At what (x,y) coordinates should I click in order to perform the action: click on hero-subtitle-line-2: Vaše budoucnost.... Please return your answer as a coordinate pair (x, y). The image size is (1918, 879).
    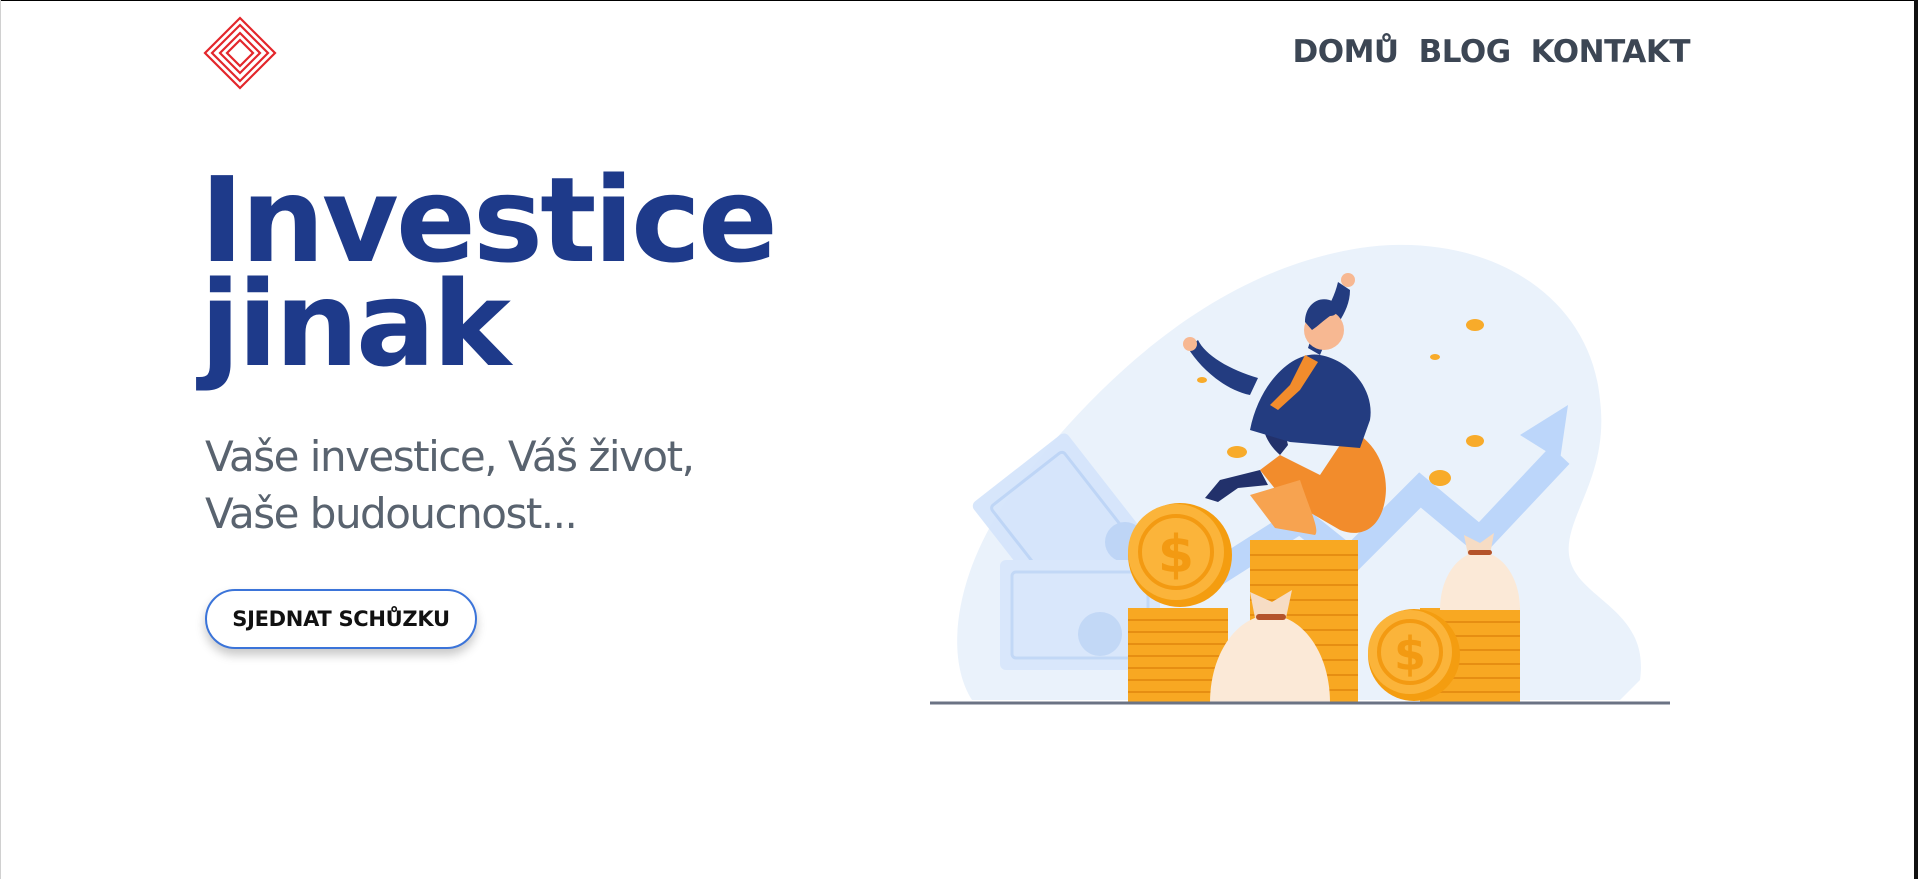
    Looking at the image, I should click on (391, 513).